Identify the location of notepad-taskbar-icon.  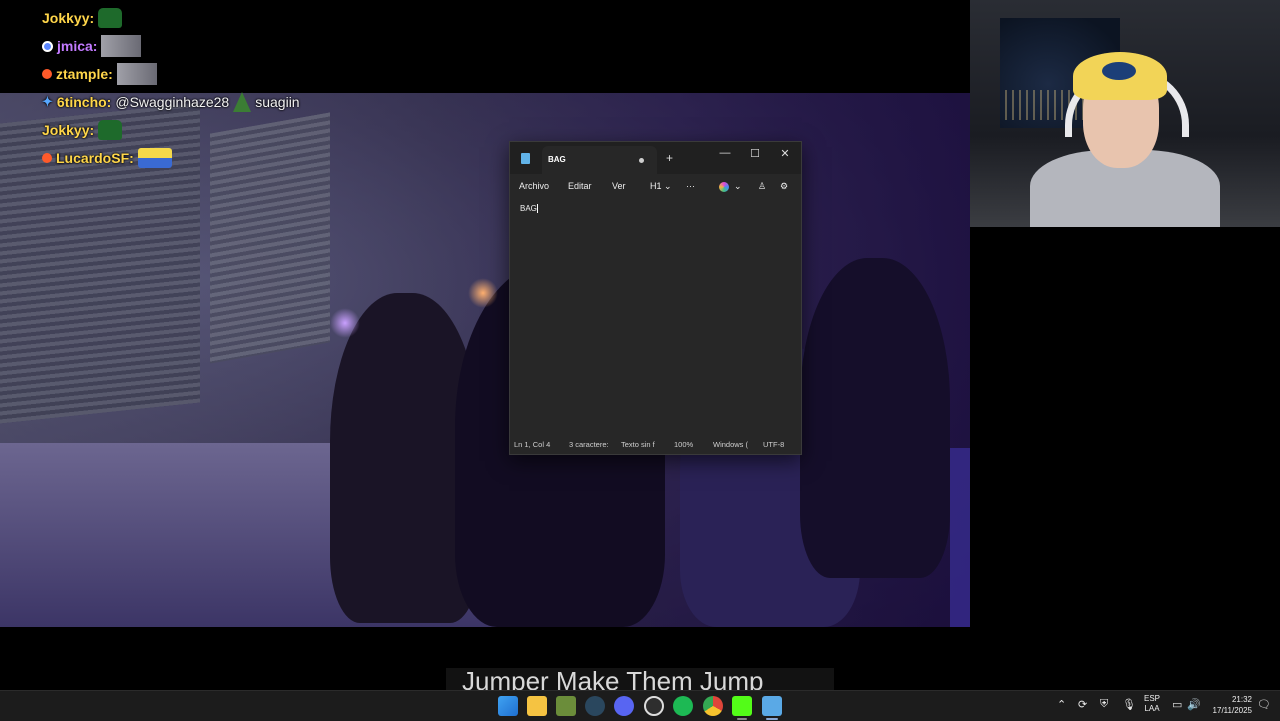
(772, 706).